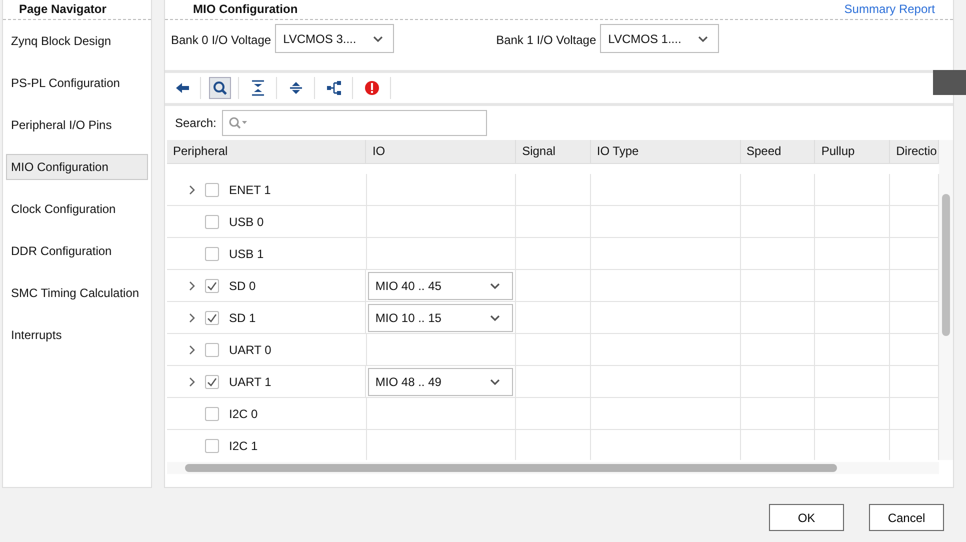  I want to click on navigator-item: MIO Configuration, so click(77, 167).